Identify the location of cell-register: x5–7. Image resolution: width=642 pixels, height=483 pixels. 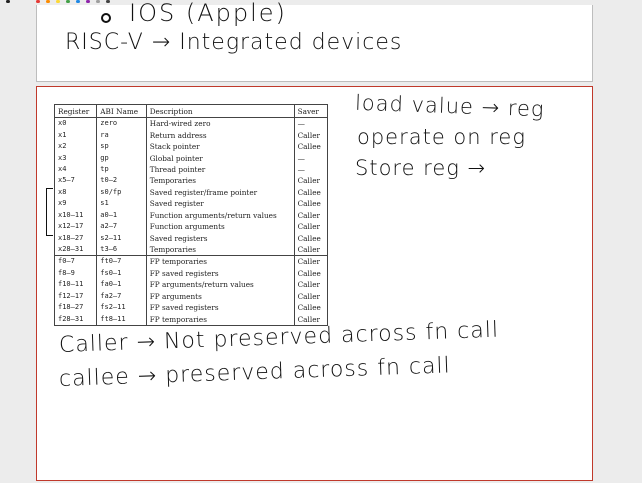
(76, 181).